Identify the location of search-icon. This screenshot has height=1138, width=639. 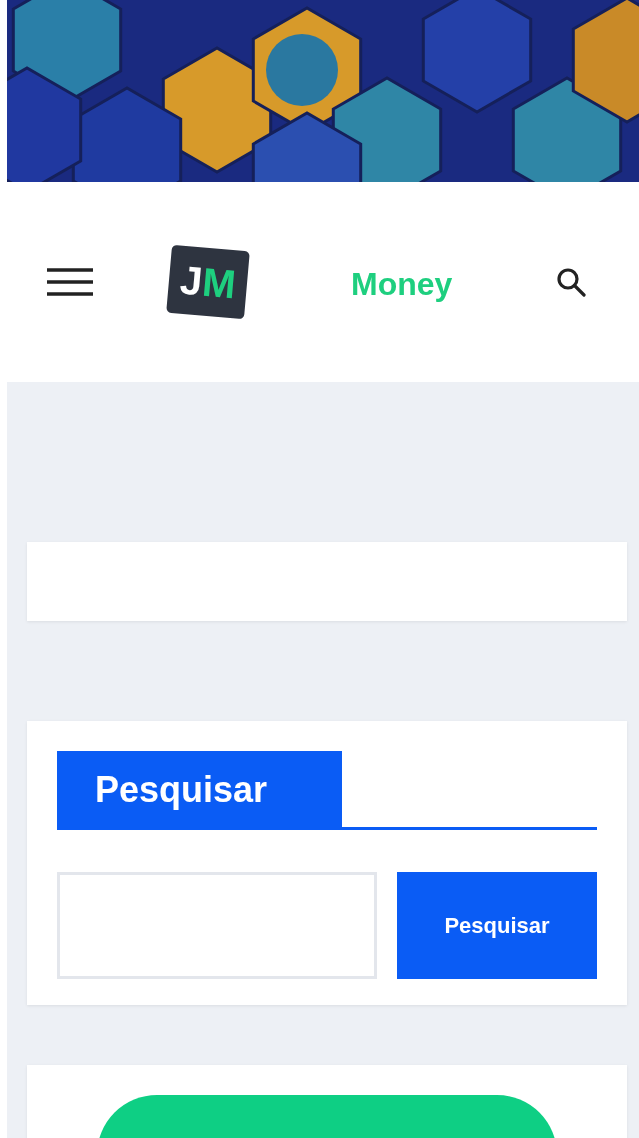
(571, 282).